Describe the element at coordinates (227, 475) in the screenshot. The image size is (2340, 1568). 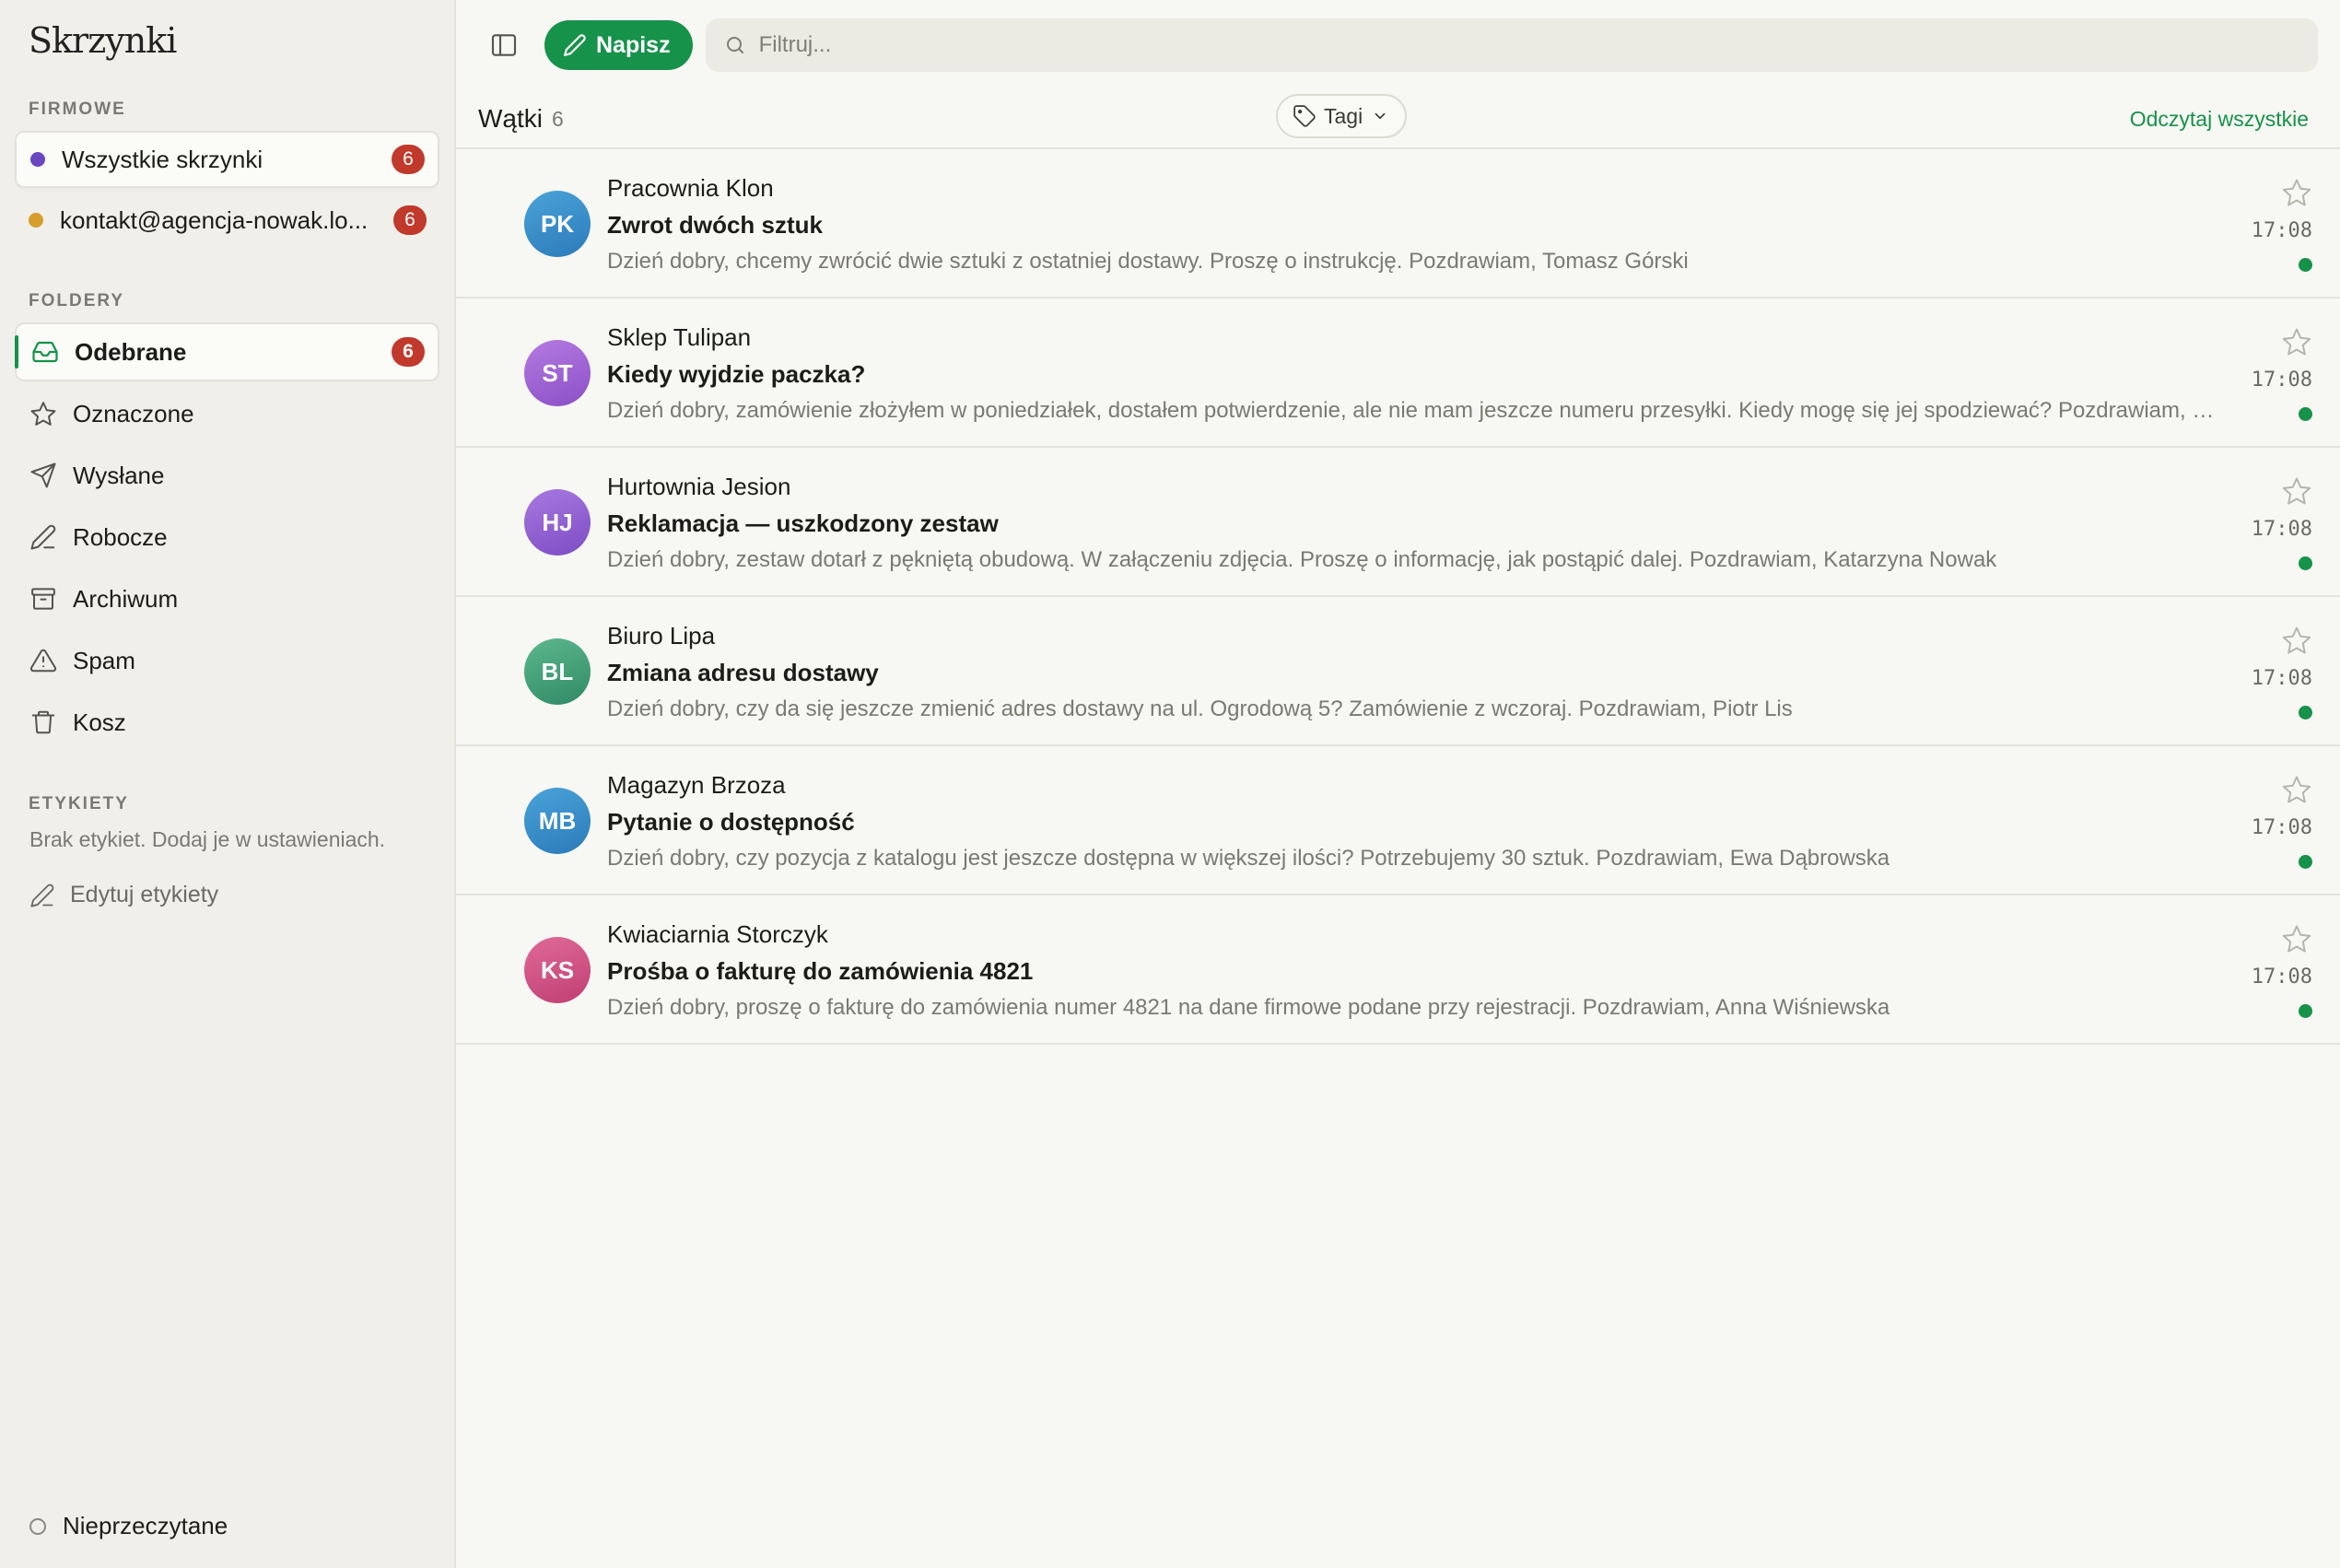
I see `folder-sent: Wysłane` at that location.